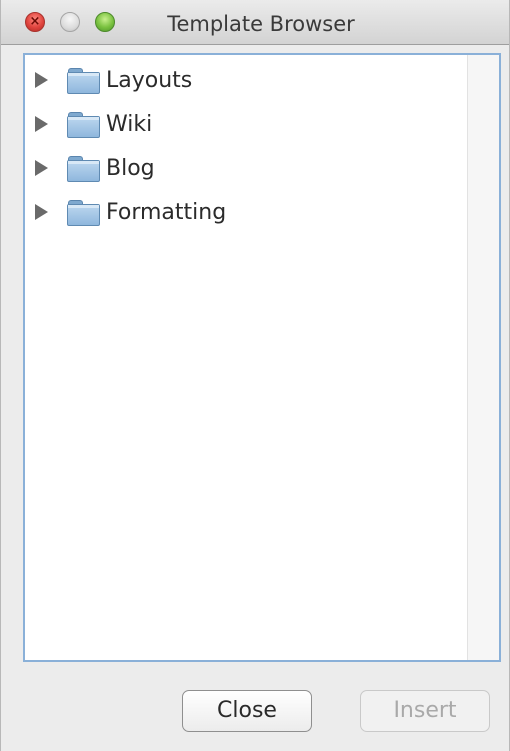 The image size is (510, 751). I want to click on tree-item-blog: Blog, so click(245, 169).